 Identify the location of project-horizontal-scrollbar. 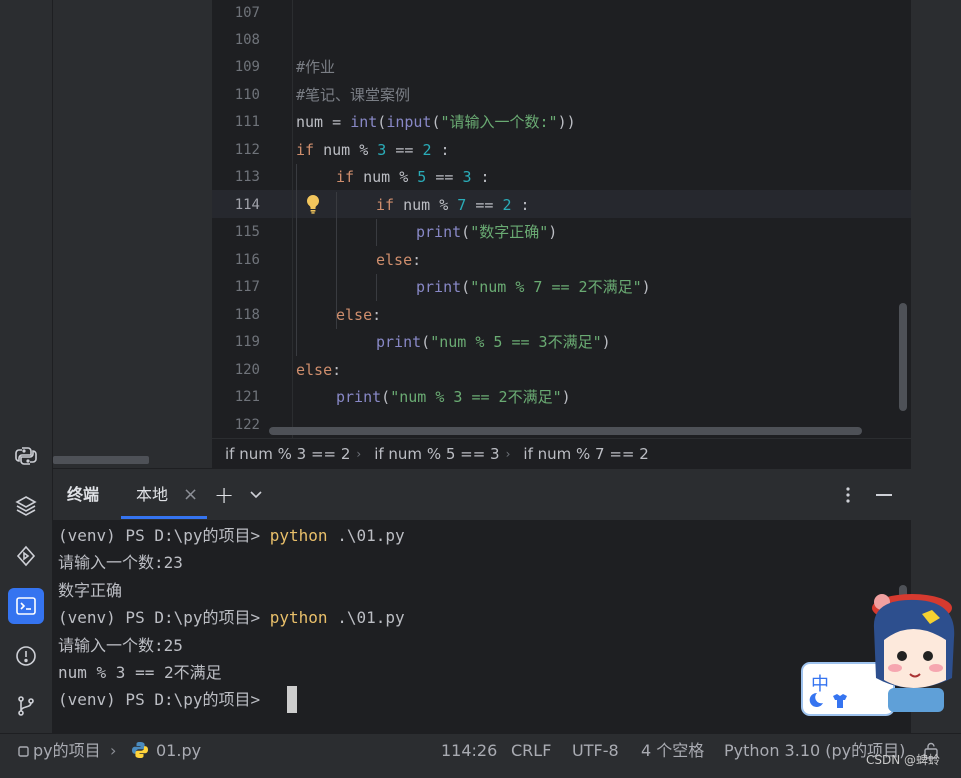
(101, 460).